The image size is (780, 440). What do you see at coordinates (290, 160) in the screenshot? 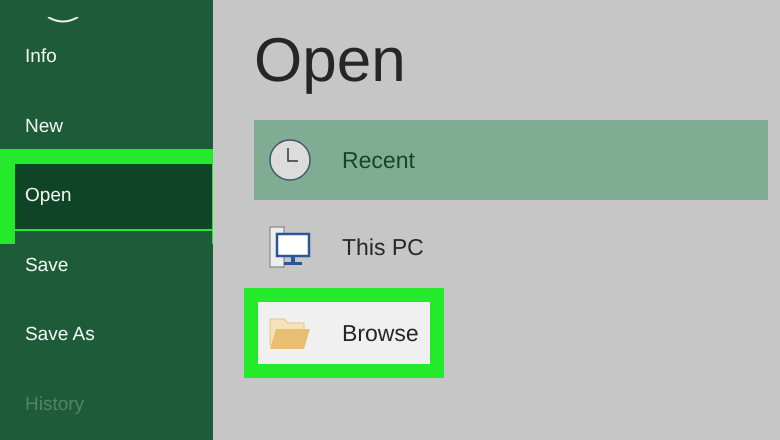
I see `clock-icon` at bounding box center [290, 160].